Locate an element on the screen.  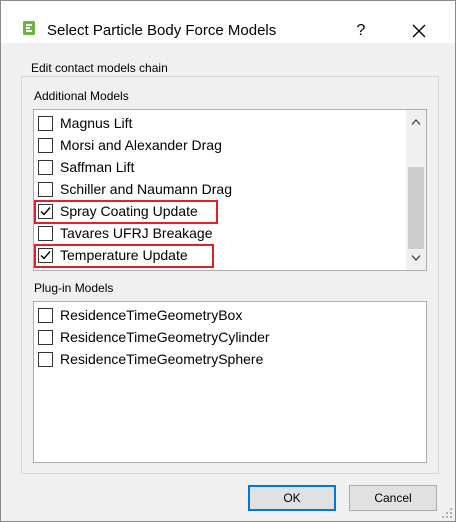
scroll-up-button is located at coordinates (416, 121).